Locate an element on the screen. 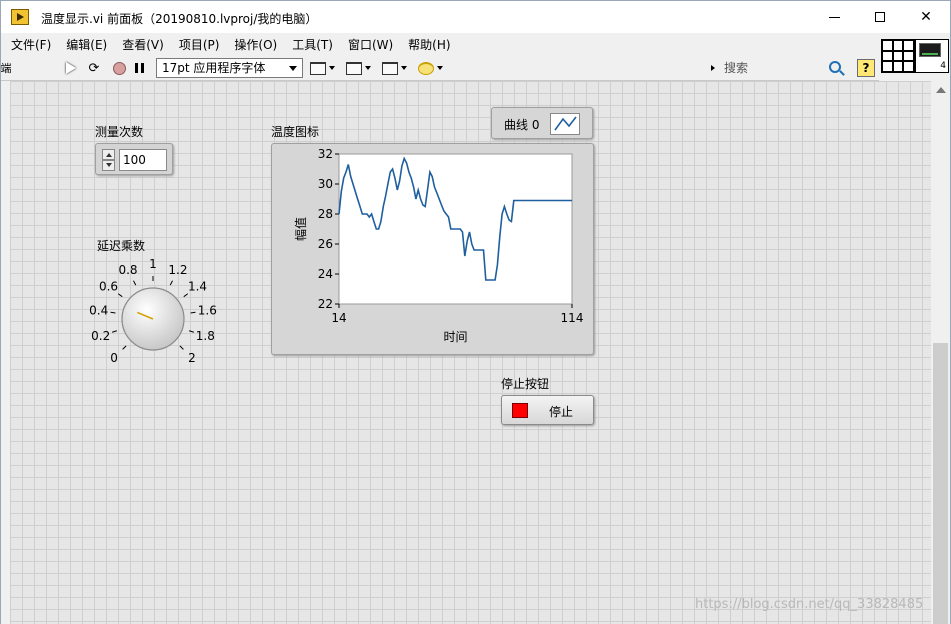 The image size is (951, 624). stop-button-text: 停止 is located at coordinates (561, 412).